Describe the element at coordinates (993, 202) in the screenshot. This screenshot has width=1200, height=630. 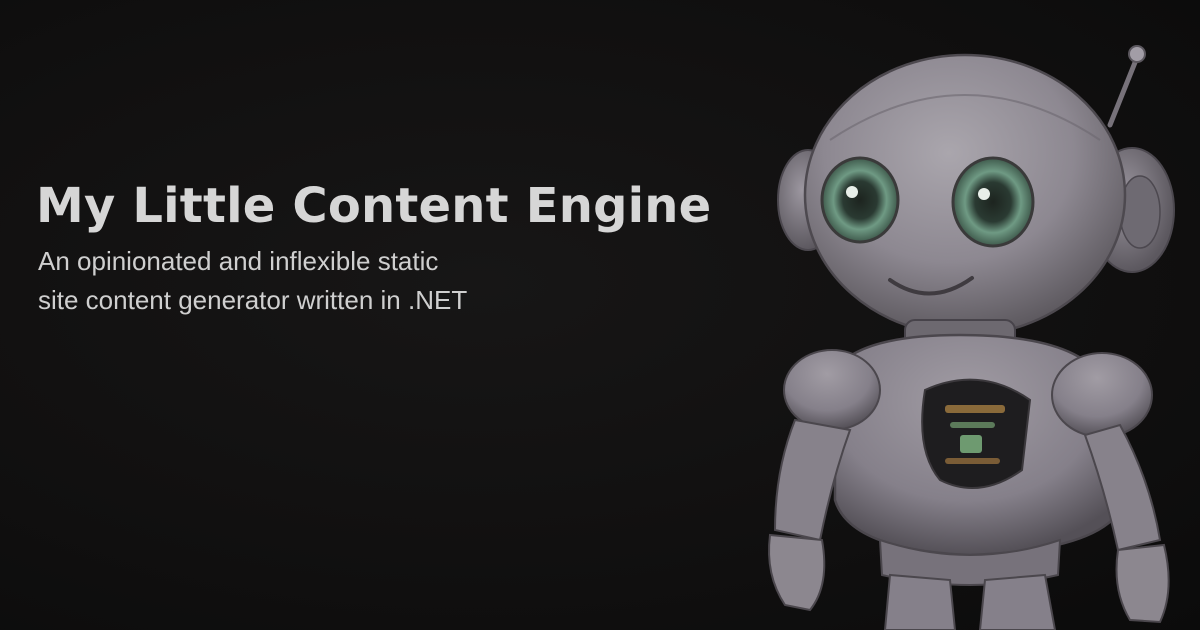
I see `right-eye` at that location.